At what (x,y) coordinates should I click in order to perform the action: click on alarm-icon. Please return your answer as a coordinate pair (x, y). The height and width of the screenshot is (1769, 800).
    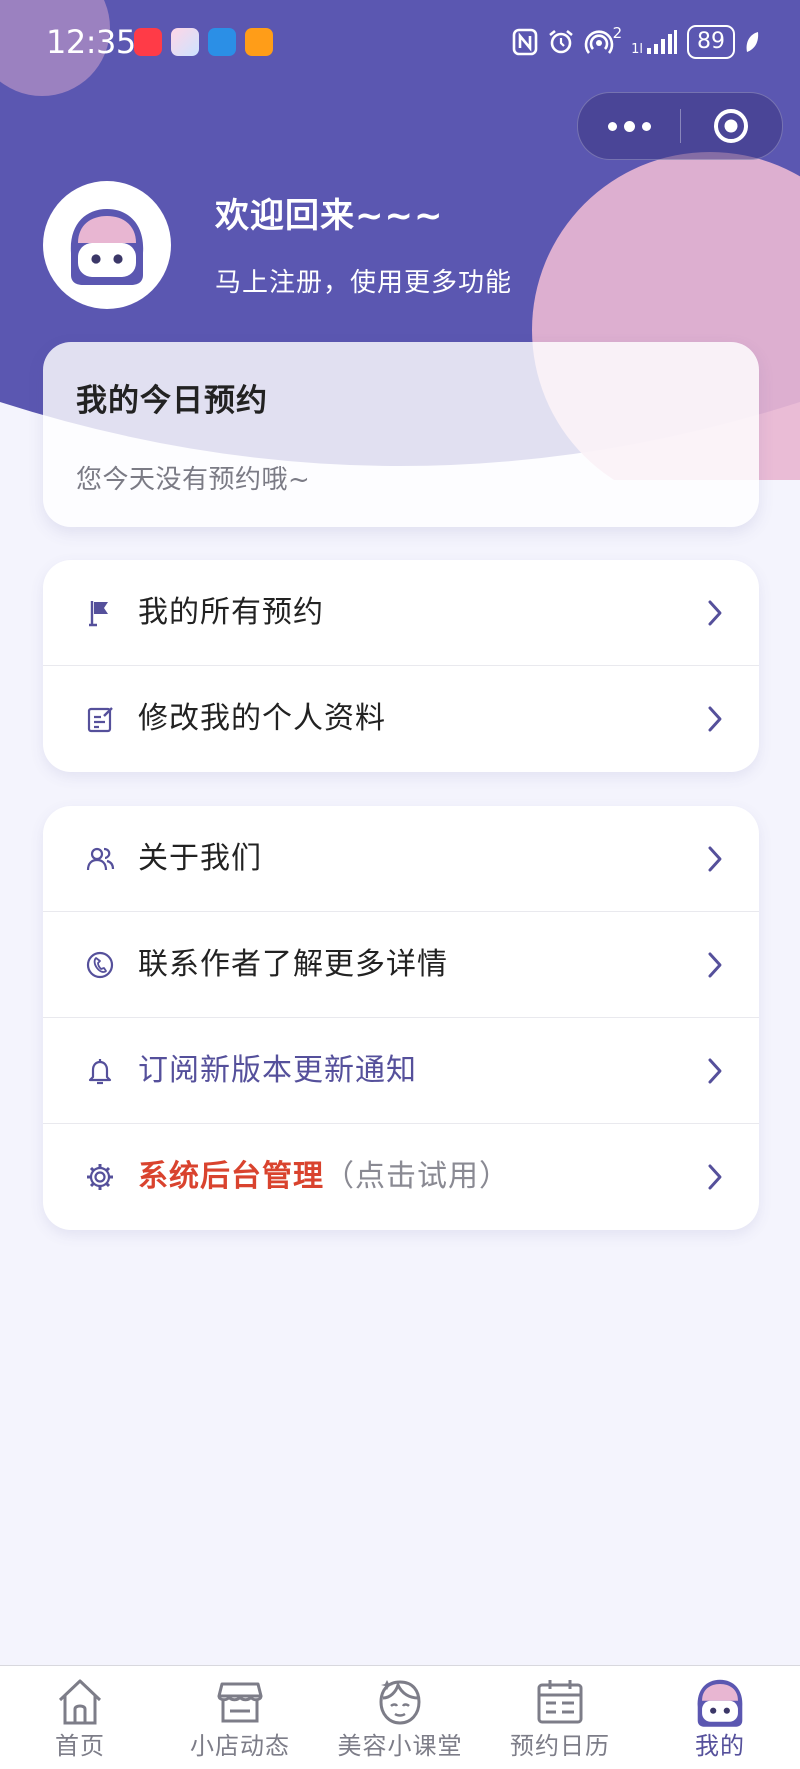
    Looking at the image, I should click on (560, 41).